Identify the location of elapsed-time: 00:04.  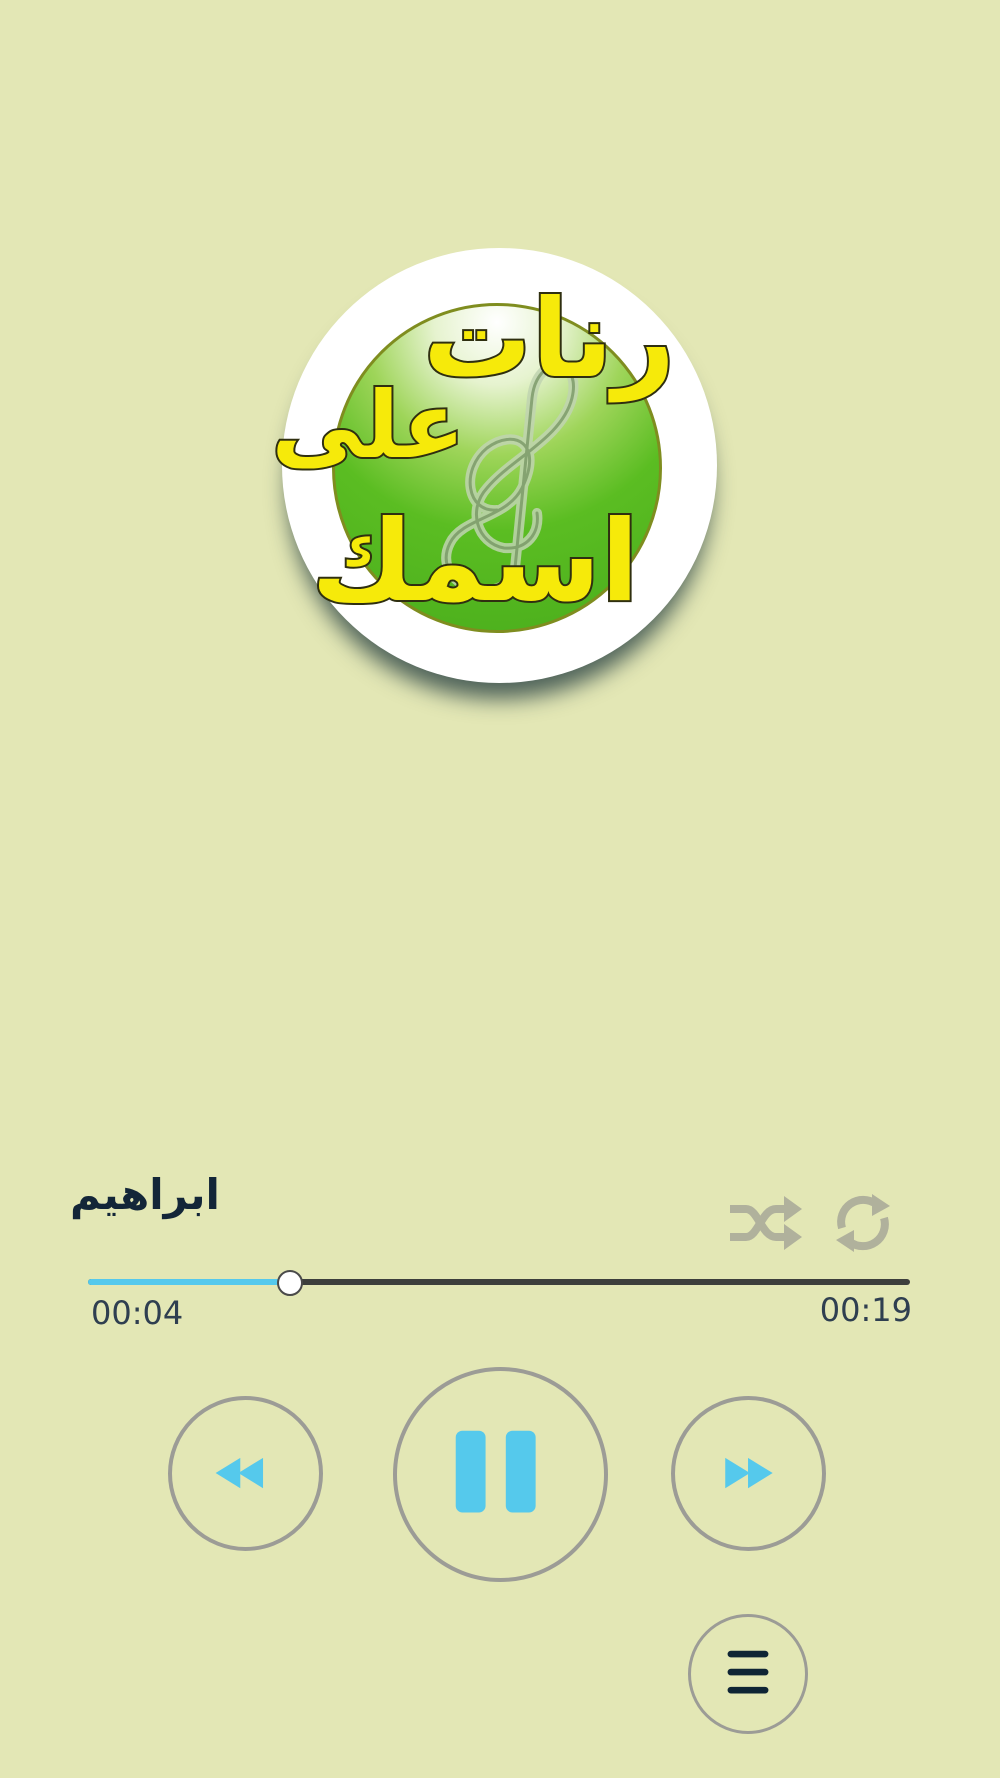
(137, 1313).